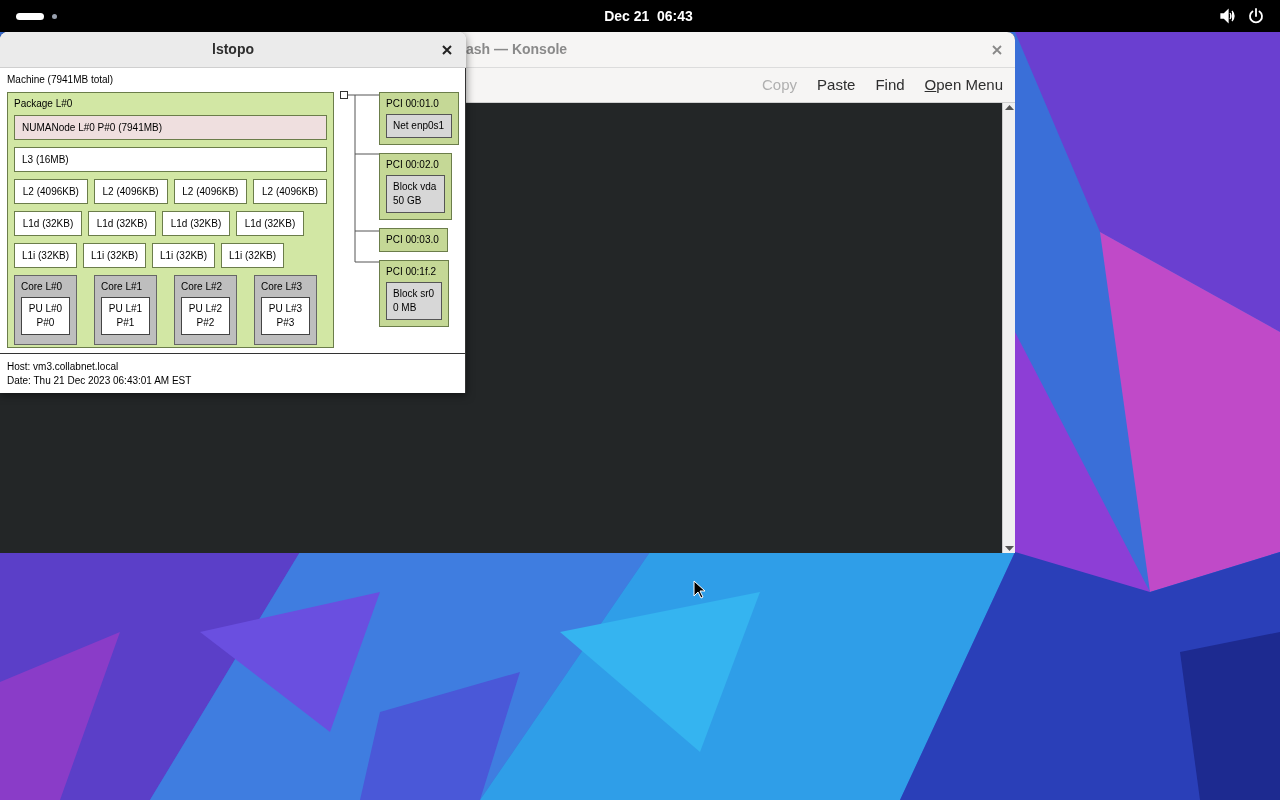 This screenshot has height=800, width=1280. Describe the element at coordinates (122, 287) in the screenshot. I see `core-label: Core L#1` at that location.